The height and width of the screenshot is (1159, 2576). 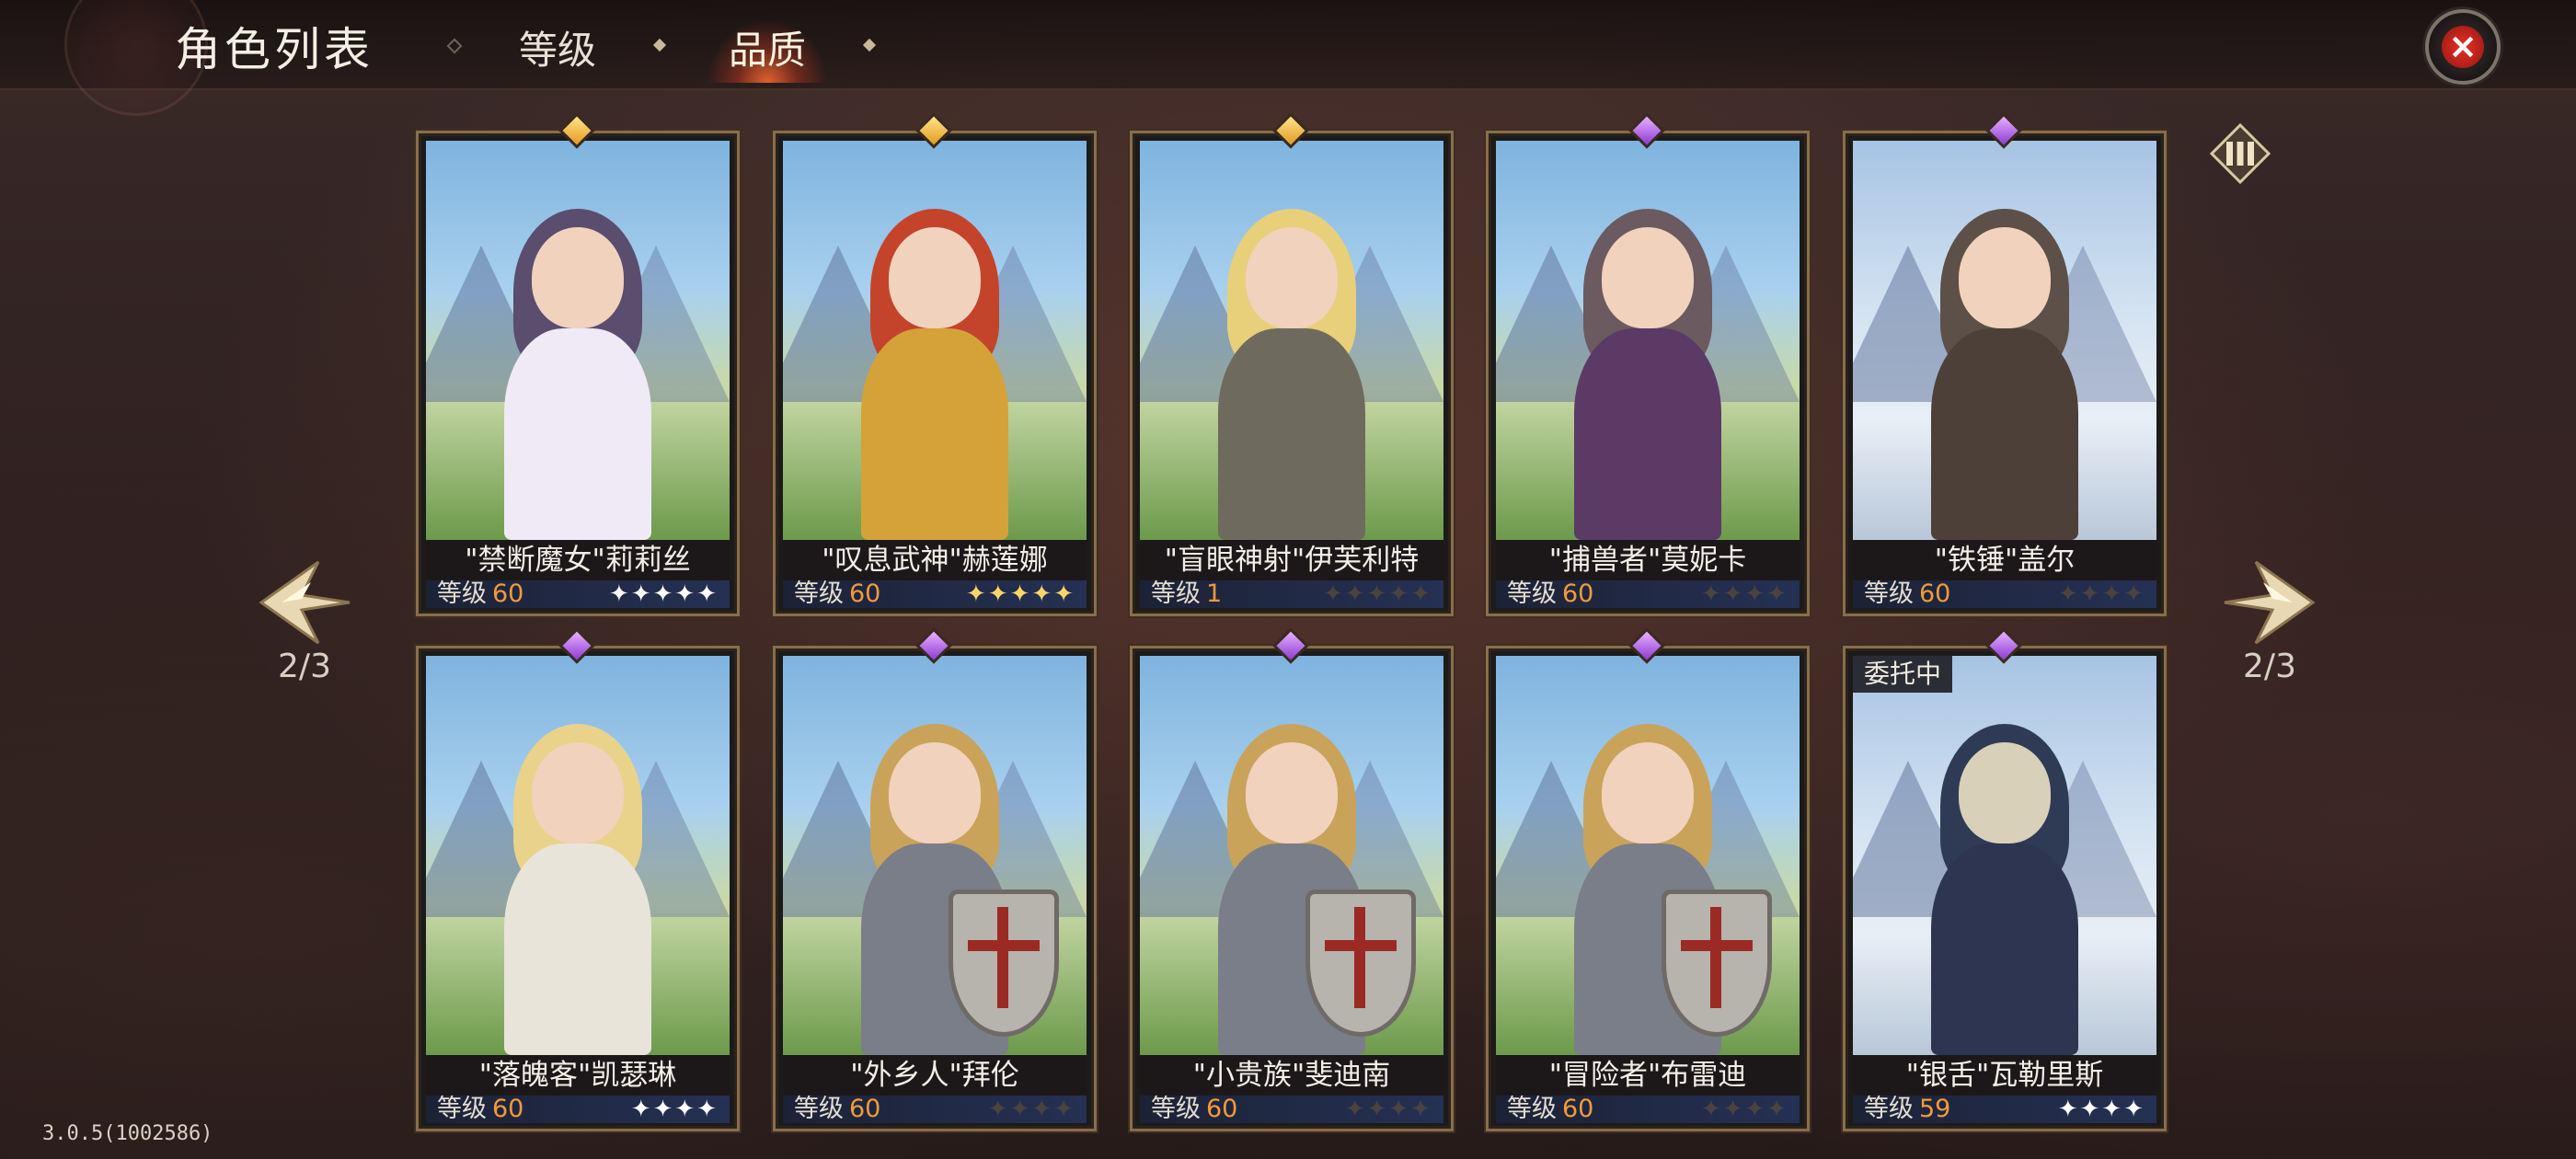 I want to click on prev-page-button, so click(x=304, y=602).